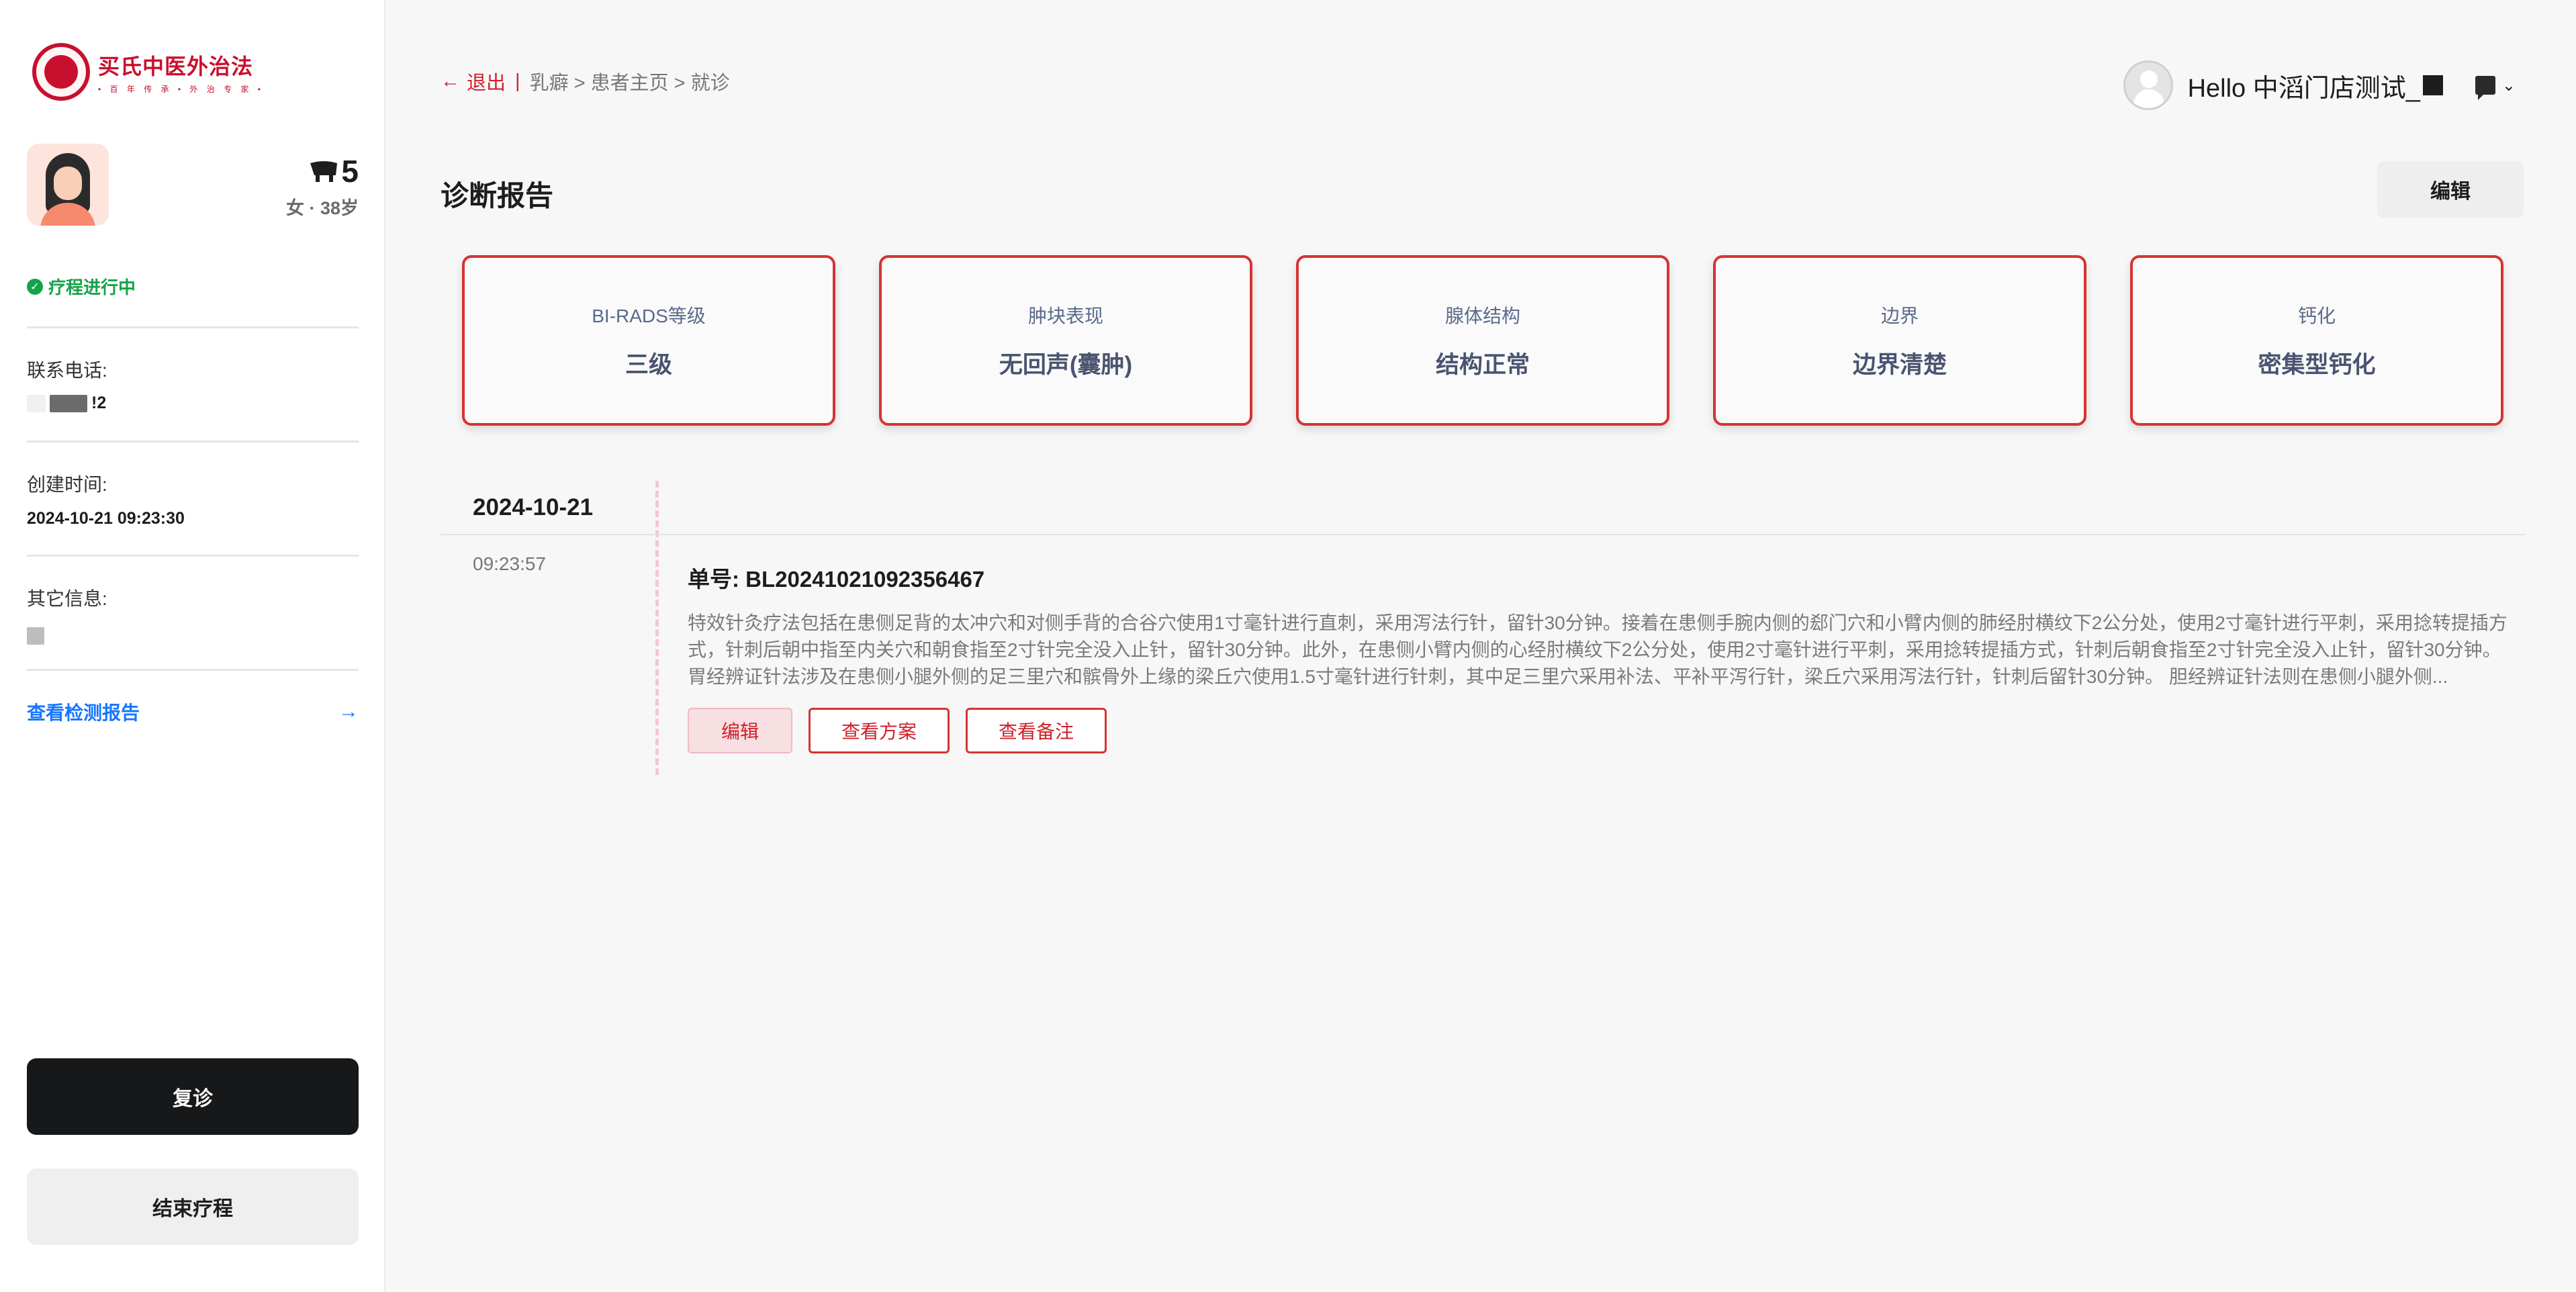 This screenshot has height=1292, width=2576. I want to click on created-value: 2024-10-21 09:23:30, so click(106, 518).